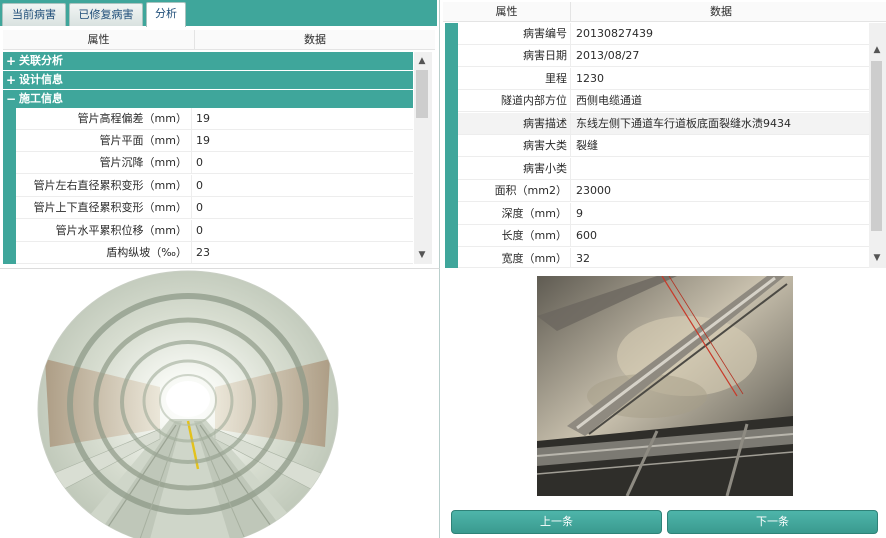 Image resolution: width=886 pixels, height=538 pixels. I want to click on detail-key: 里程, so click(514, 79).